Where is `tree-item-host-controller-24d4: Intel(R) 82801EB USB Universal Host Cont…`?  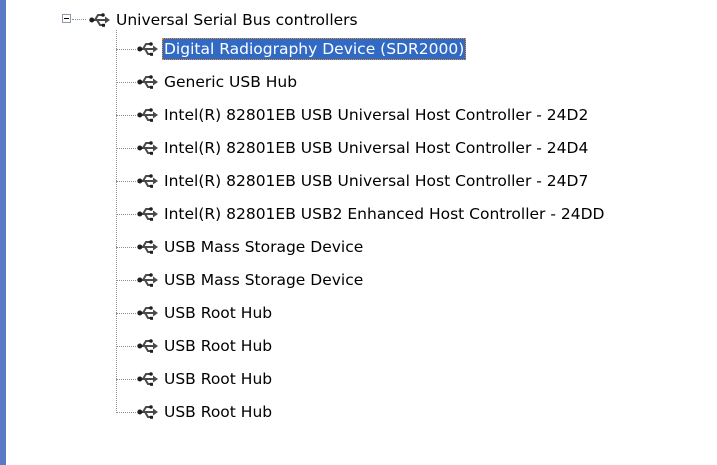 tree-item-host-controller-24d4: Intel(R) 82801EB USB Universal Host Cont… is located at coordinates (363, 148).